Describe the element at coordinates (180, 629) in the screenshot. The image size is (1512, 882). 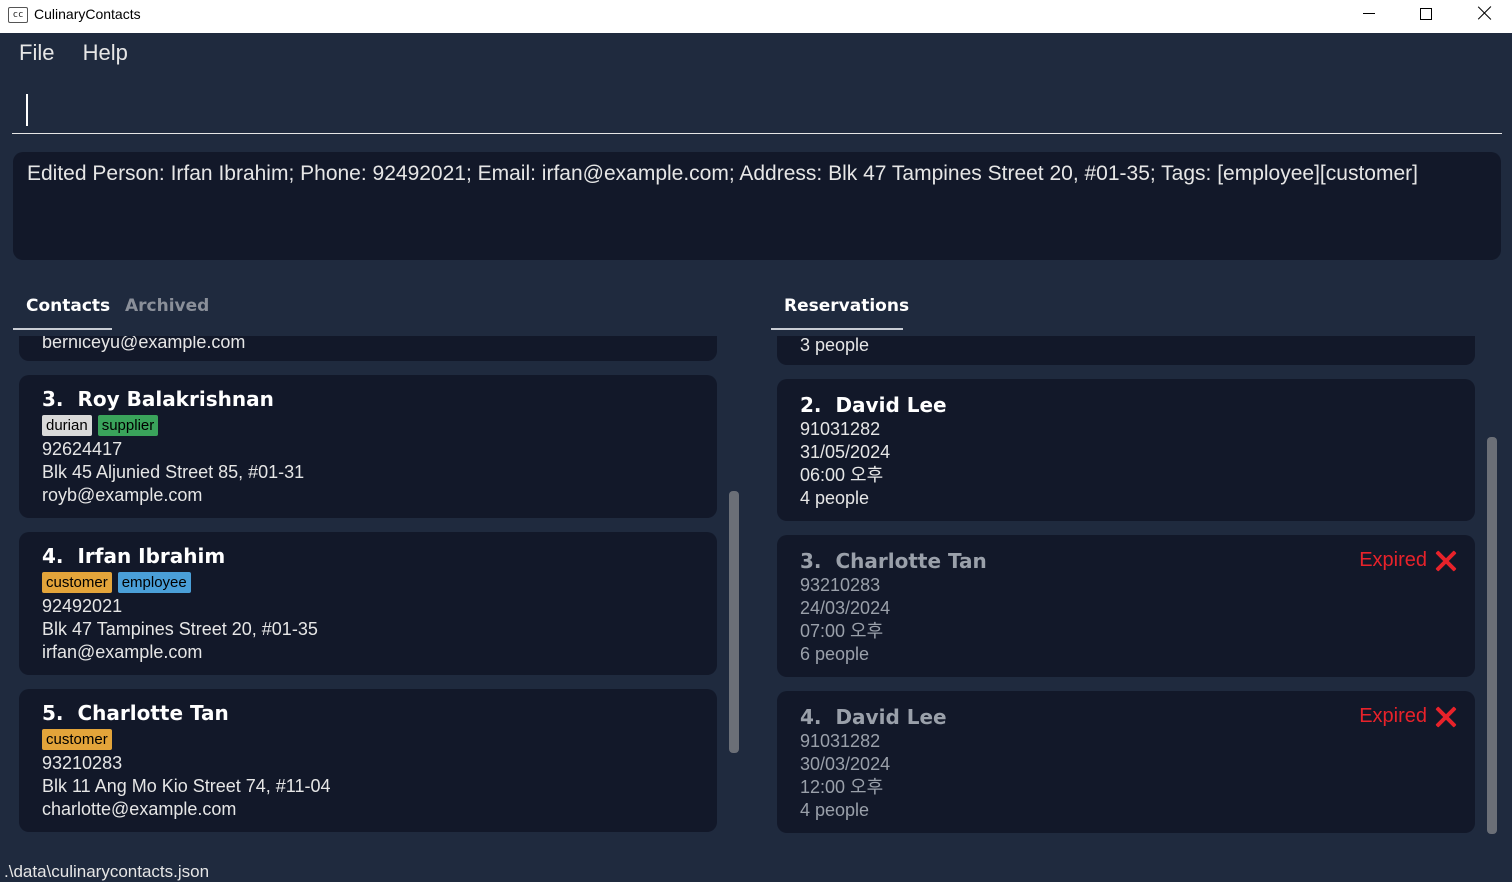
I see `contact-address: Blk 47 Tampines Street 20, #01-35` at that location.